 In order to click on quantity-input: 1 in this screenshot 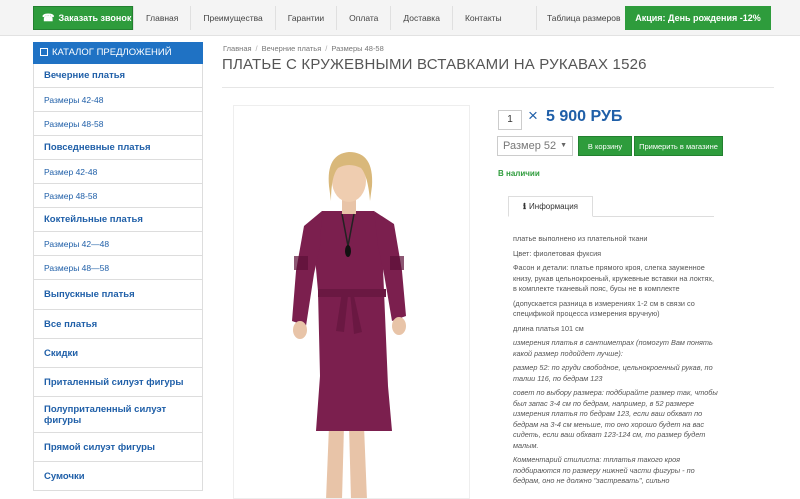, I will do `click(510, 120)`.